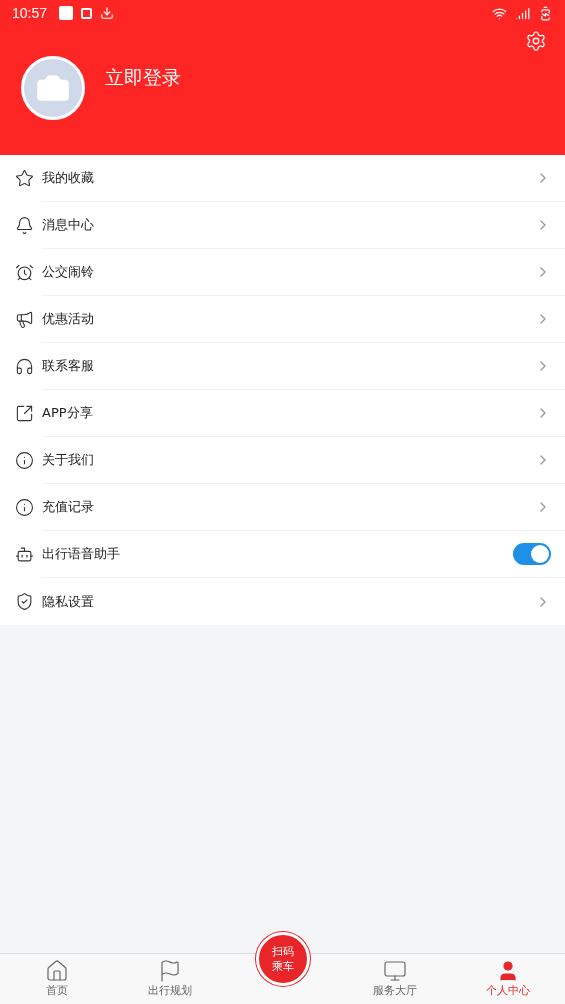 Image resolution: width=565 pixels, height=1004 pixels. Describe the element at coordinates (499, 13) in the screenshot. I see `wifi-icon` at that location.